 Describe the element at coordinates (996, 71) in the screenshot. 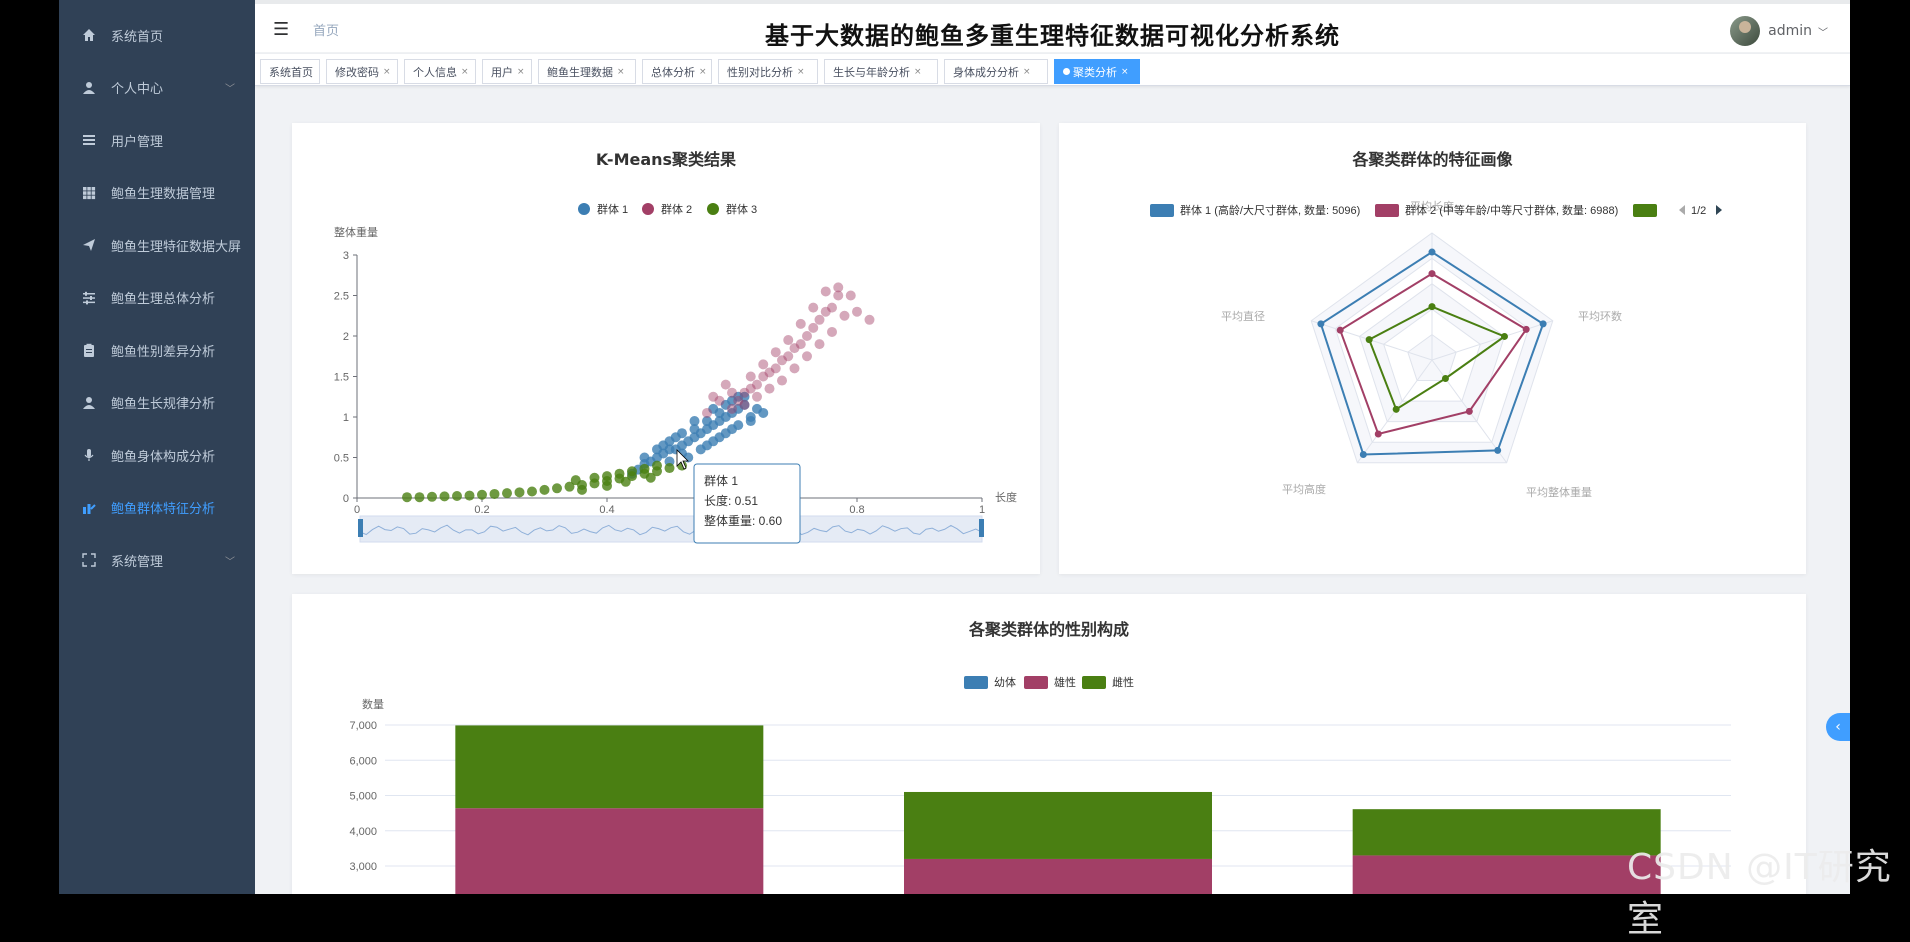

I see `tab-8: 身体成分分析 ×` at that location.